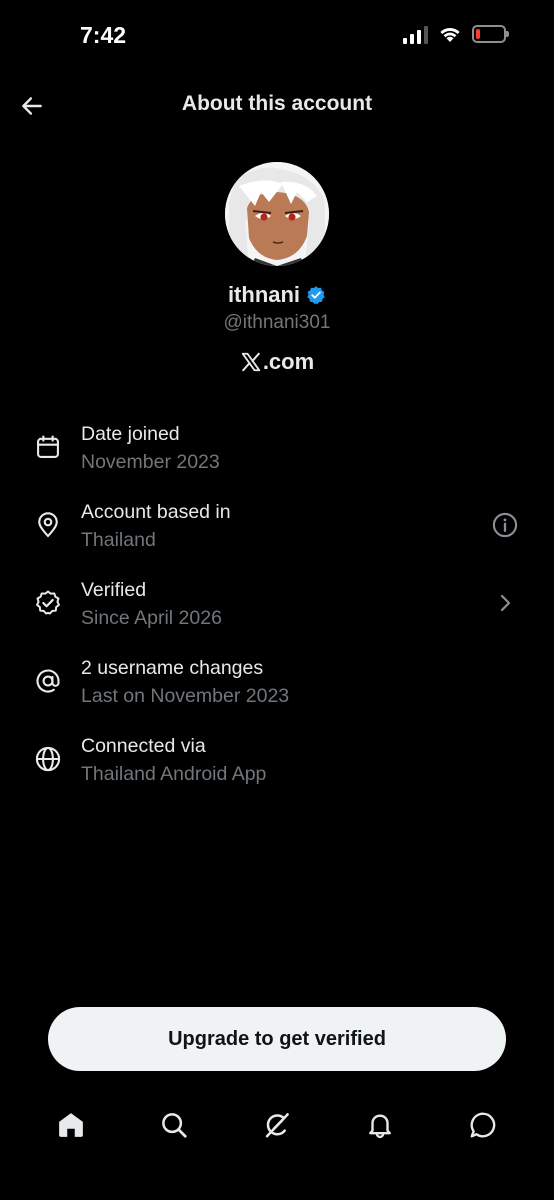  I want to click on avatar, so click(277, 214).